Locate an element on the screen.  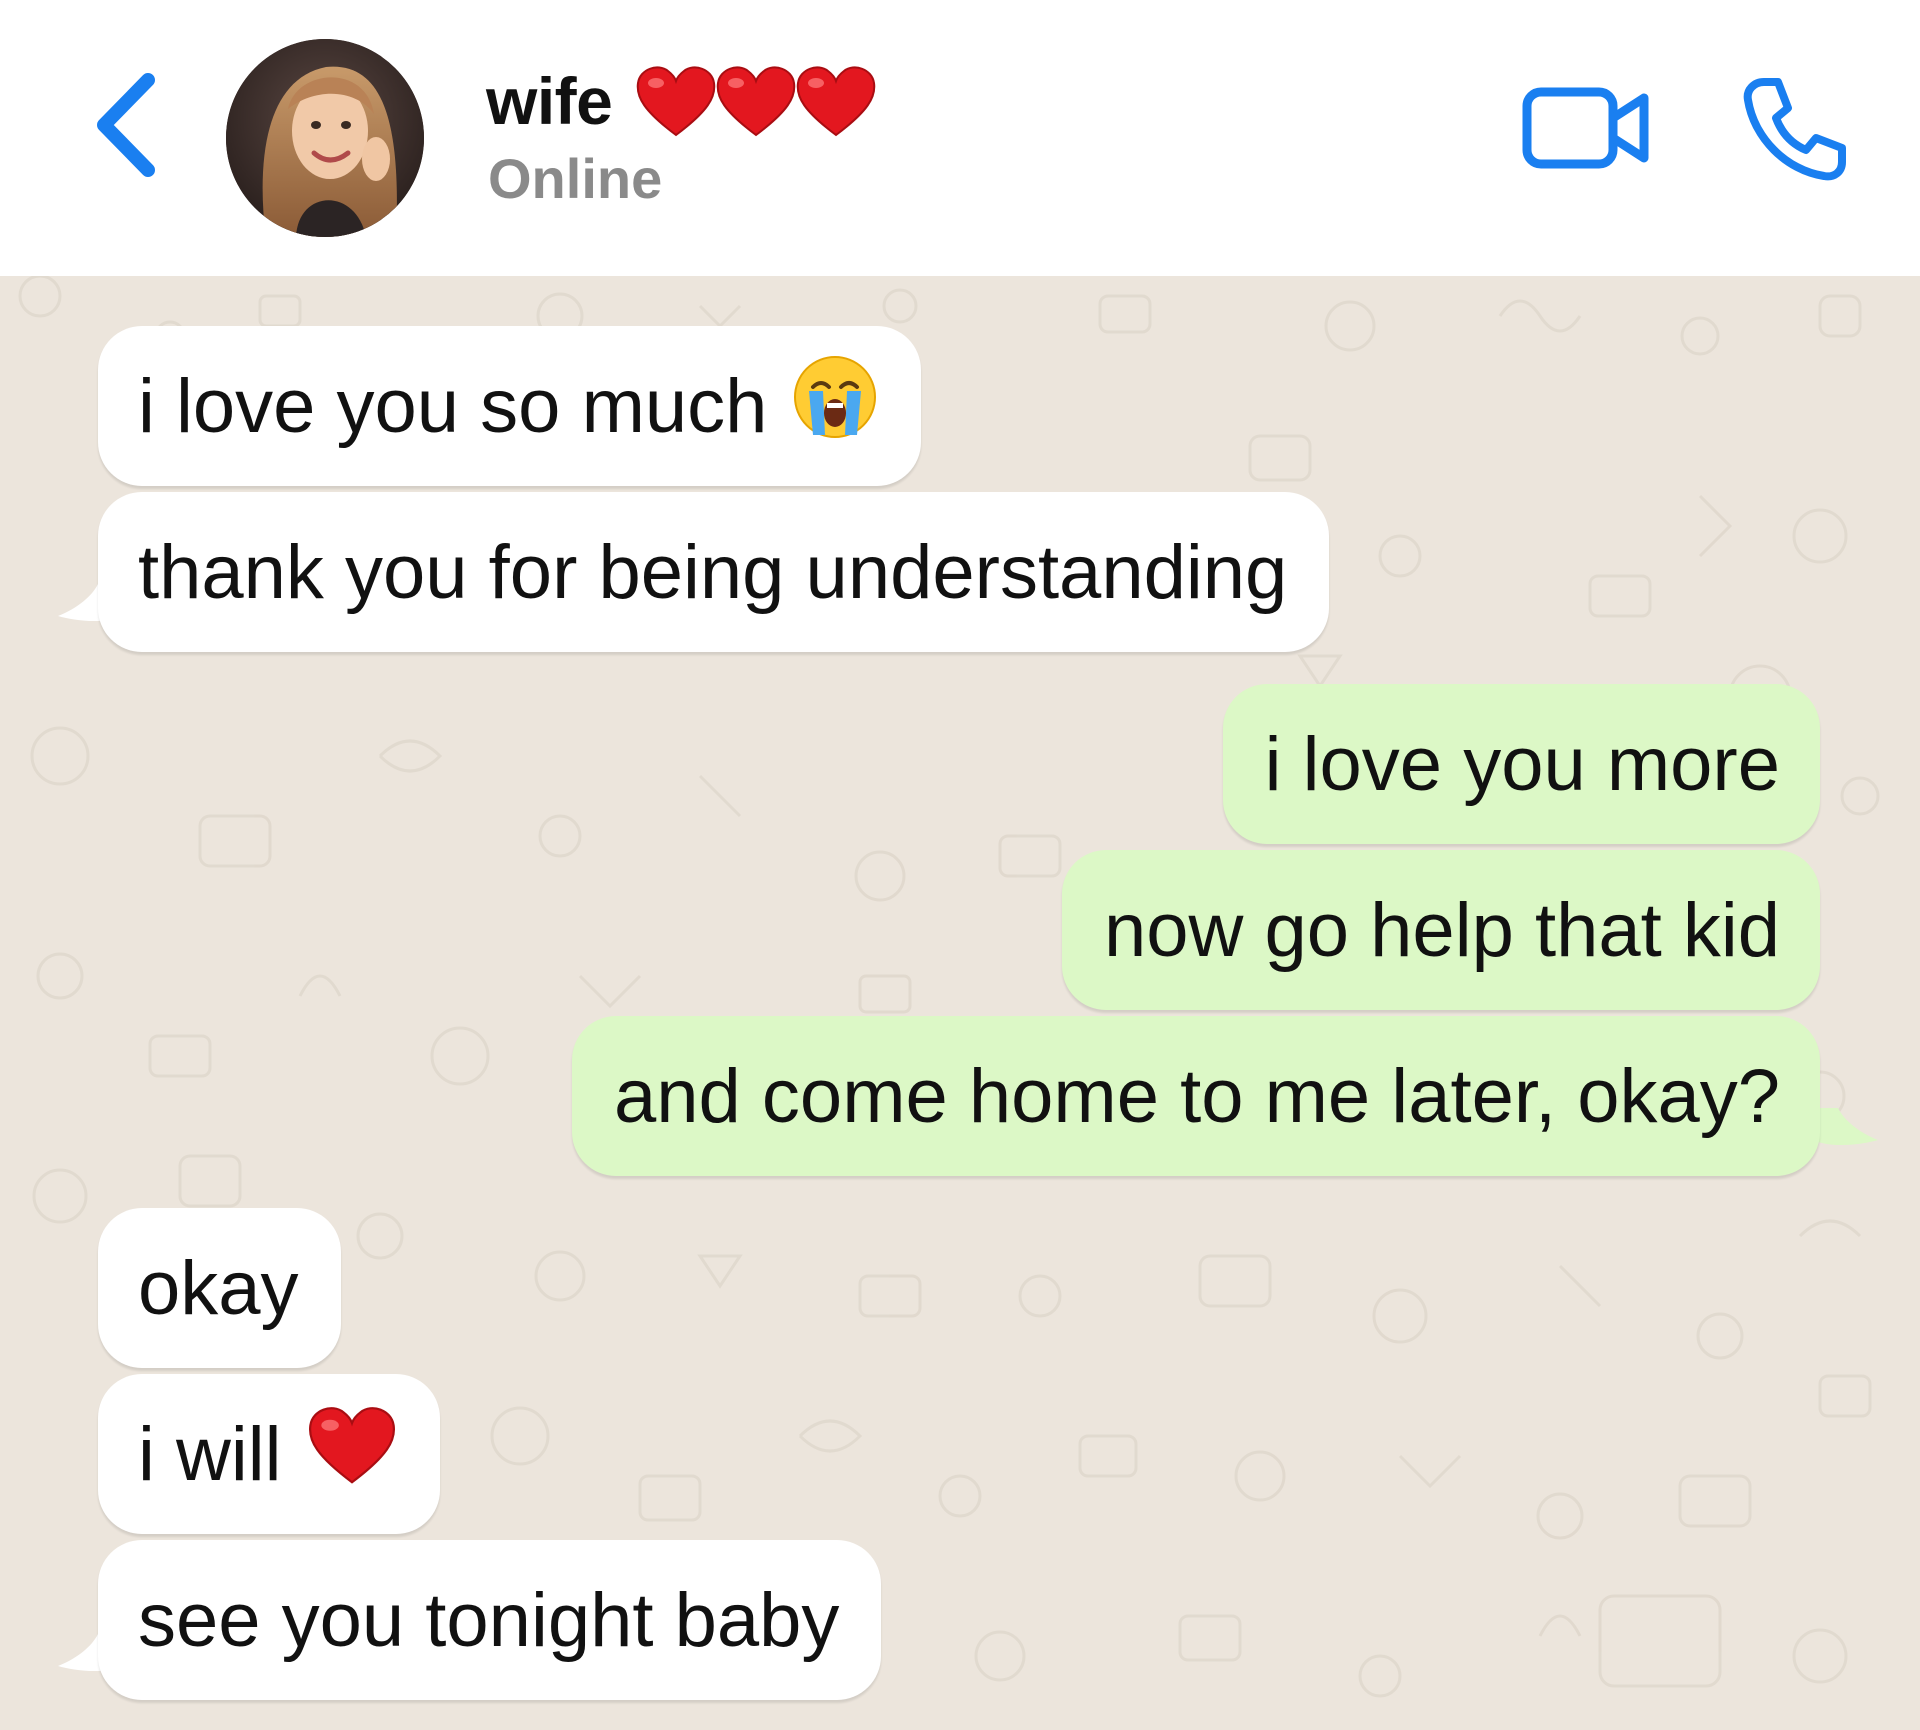
message-incoming: i will is located at coordinates (269, 1454).